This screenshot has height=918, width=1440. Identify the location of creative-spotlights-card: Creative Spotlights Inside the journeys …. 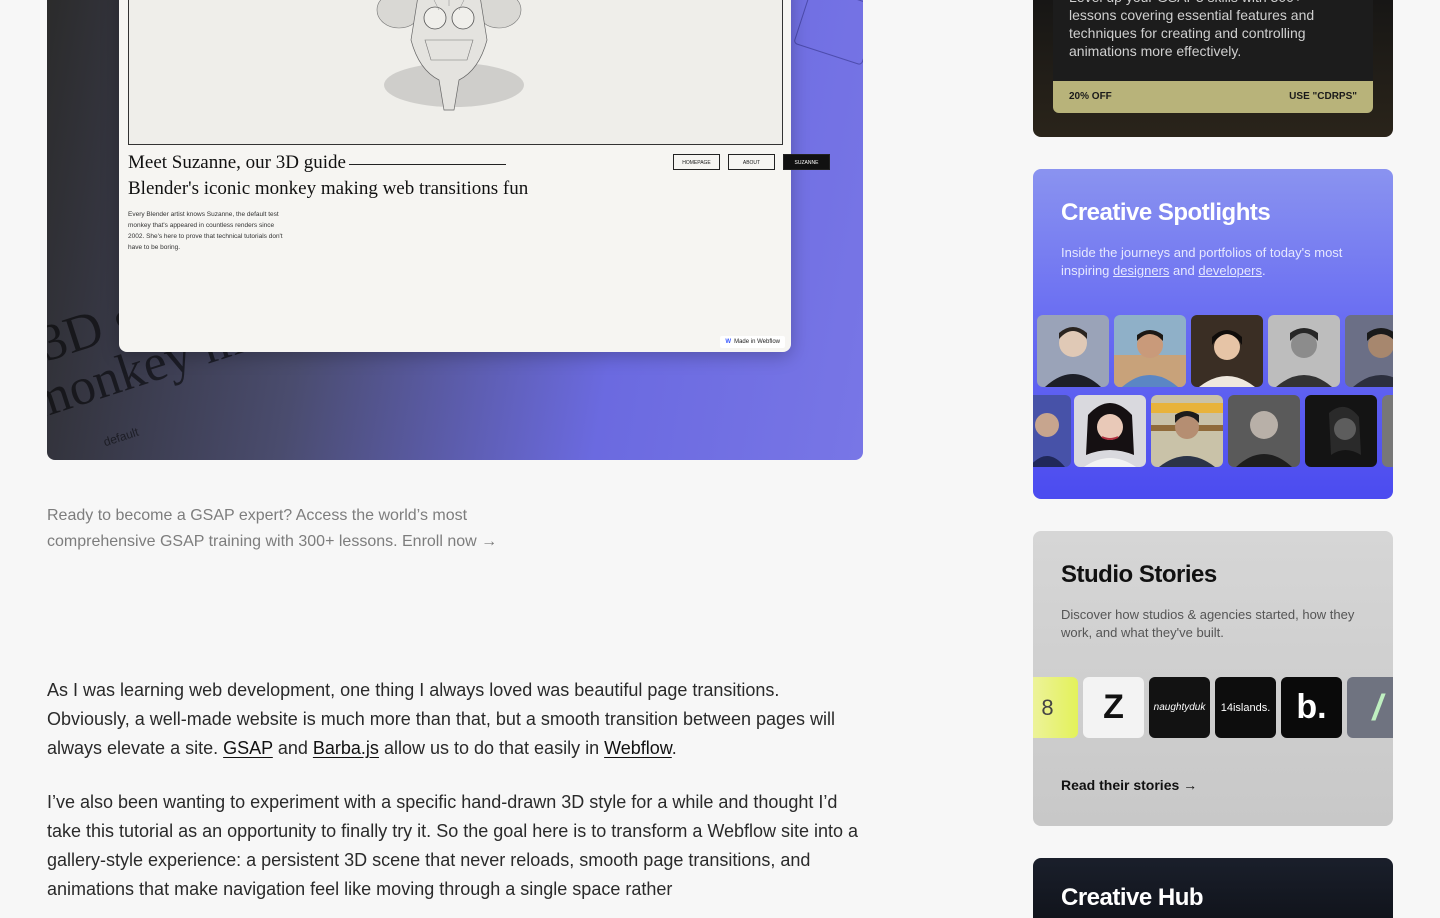
(1213, 334).